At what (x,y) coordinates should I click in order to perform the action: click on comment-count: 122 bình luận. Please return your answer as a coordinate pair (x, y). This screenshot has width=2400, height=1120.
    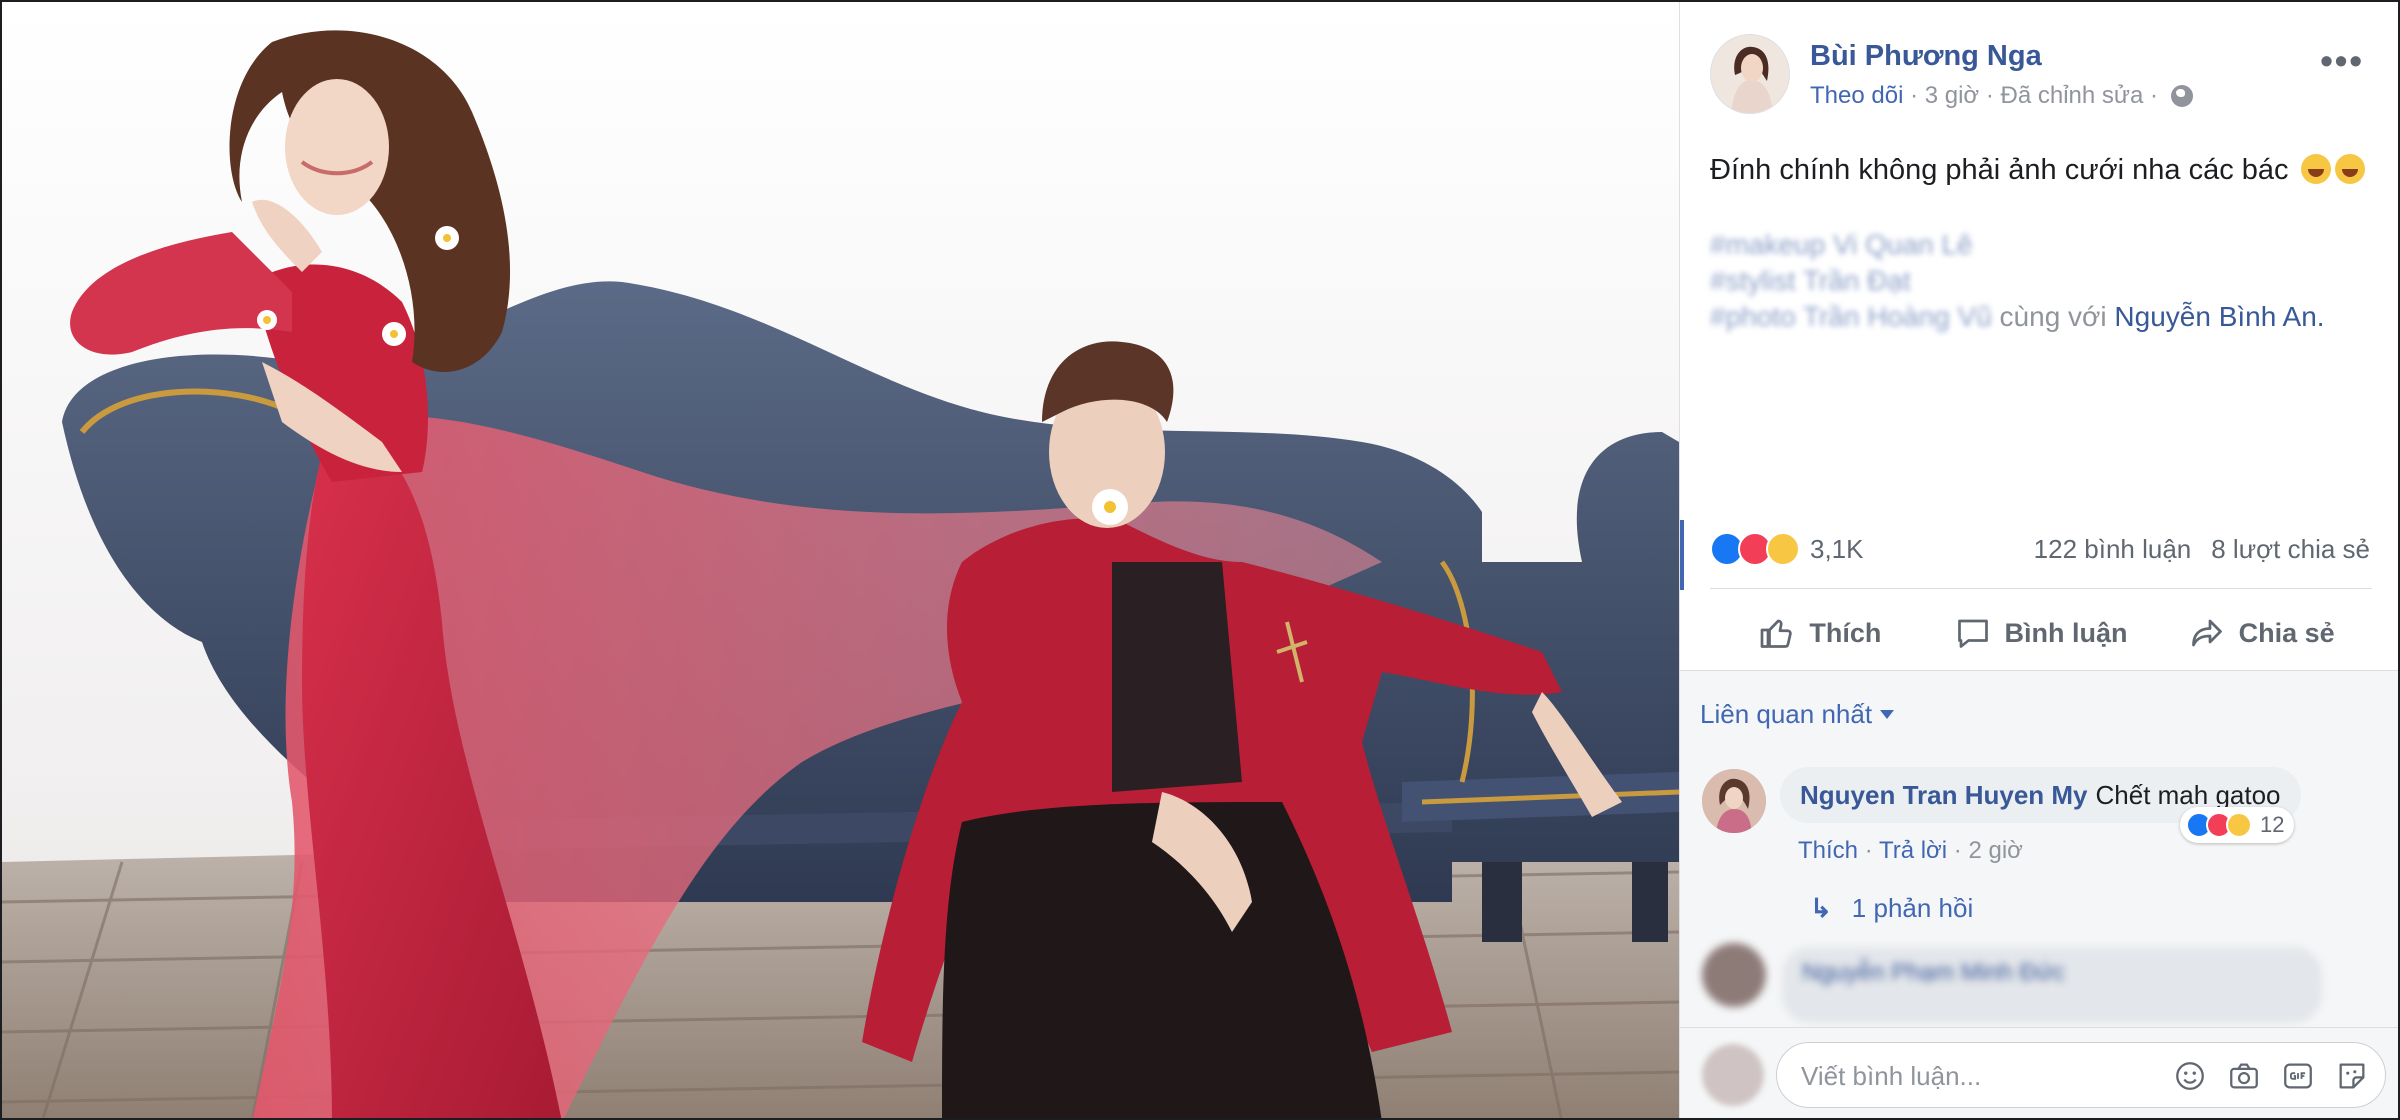
    Looking at the image, I should click on (2113, 549).